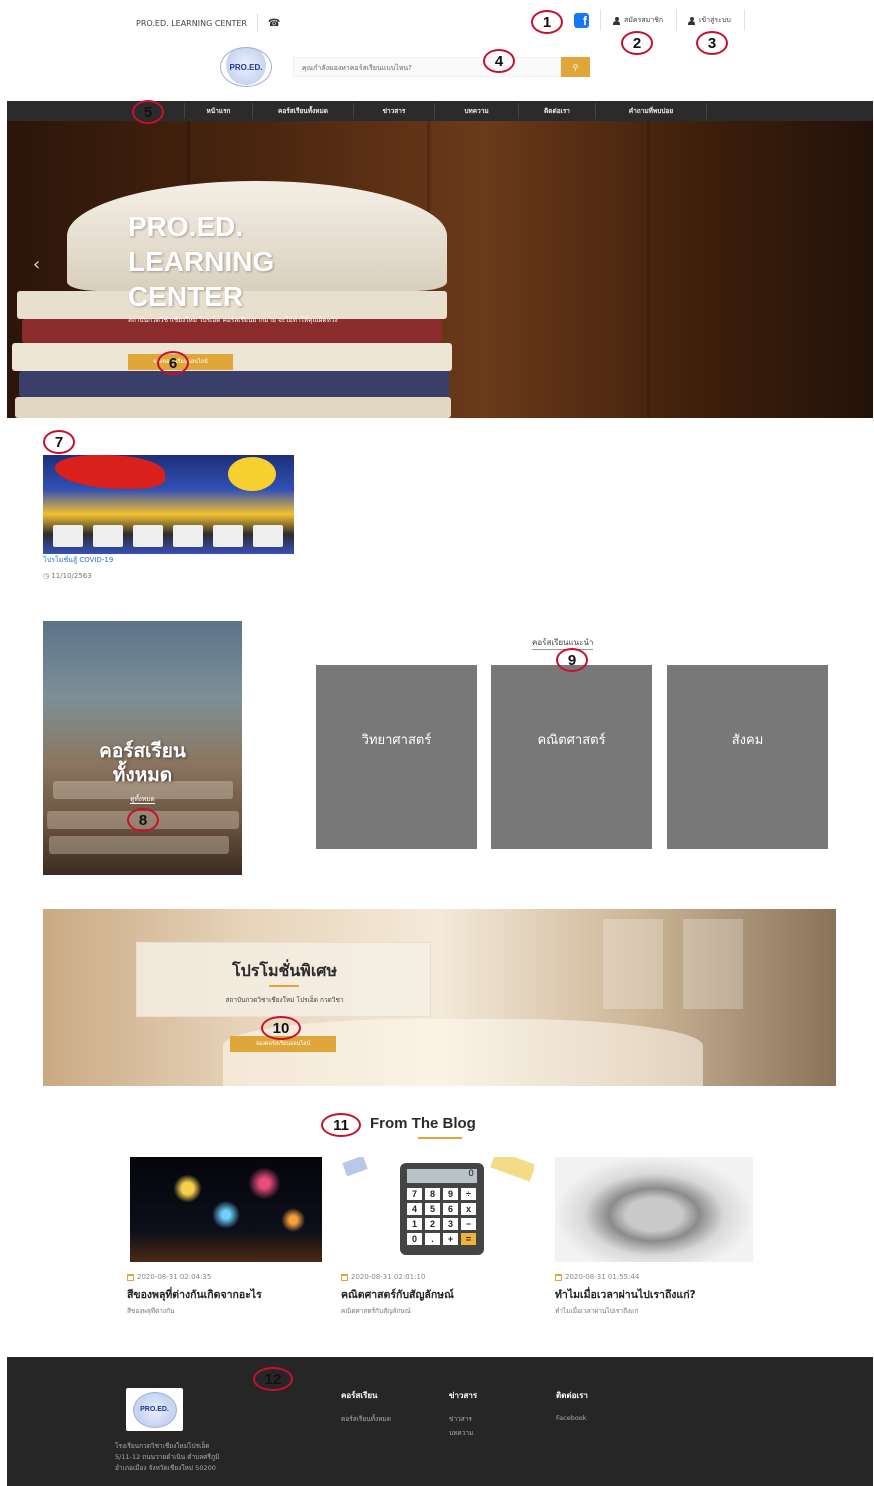 Image resolution: width=874 pixels, height=1486 pixels. What do you see at coordinates (476, 111) in the screenshot?
I see `nav-item-articles: บทความ` at bounding box center [476, 111].